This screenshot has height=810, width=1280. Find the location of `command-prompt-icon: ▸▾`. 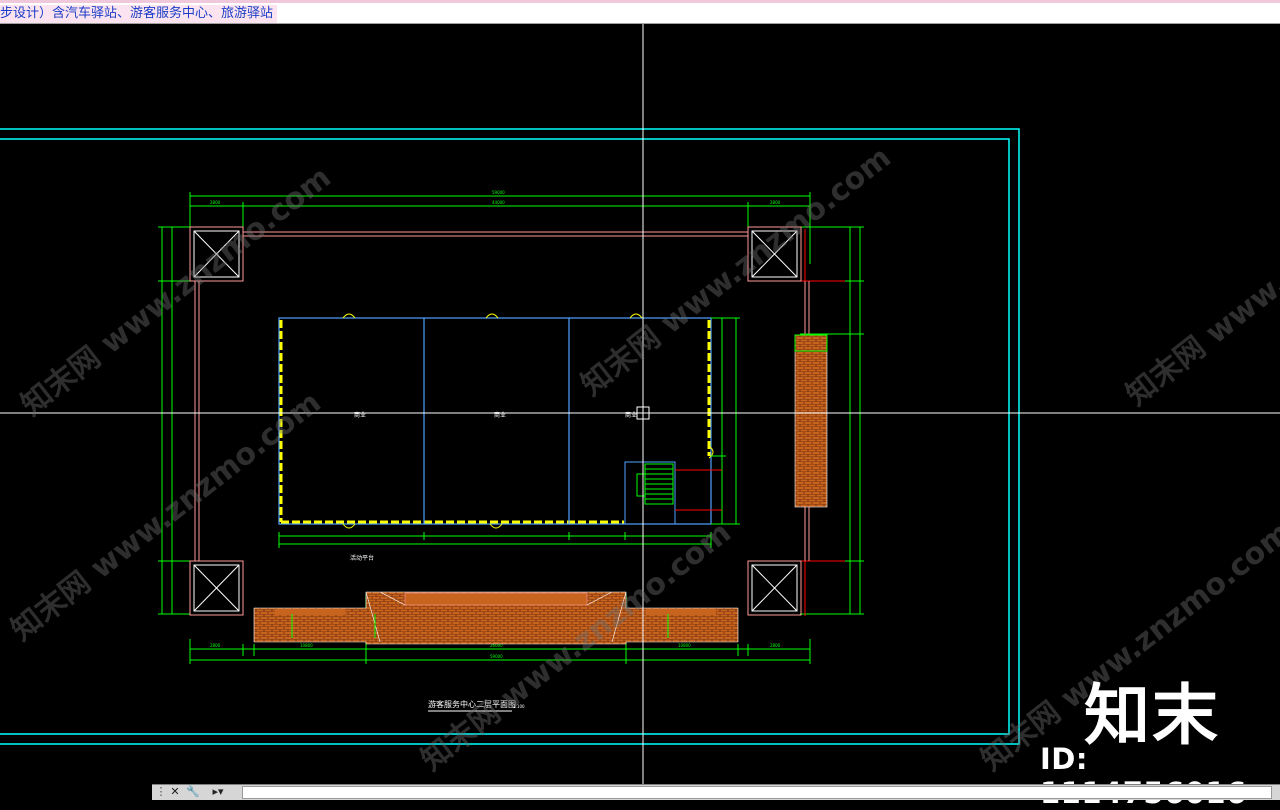

command-prompt-icon: ▸▾ is located at coordinates (218, 792).